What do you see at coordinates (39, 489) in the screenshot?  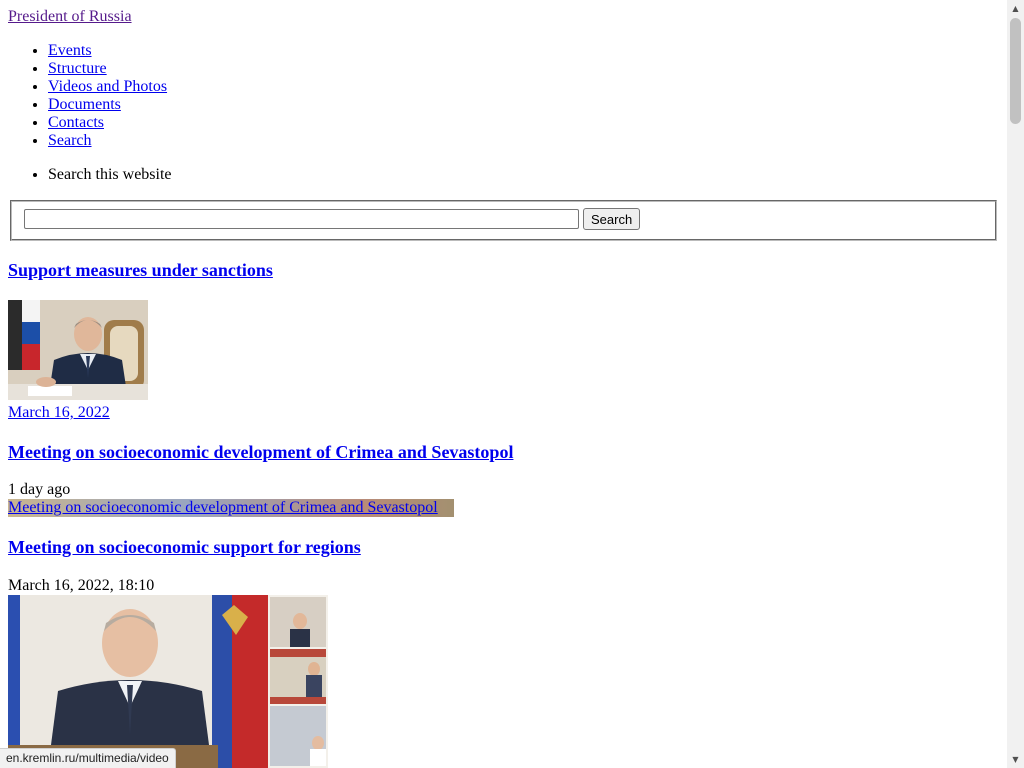 I see `article-2-date: 1 day ago` at bounding box center [39, 489].